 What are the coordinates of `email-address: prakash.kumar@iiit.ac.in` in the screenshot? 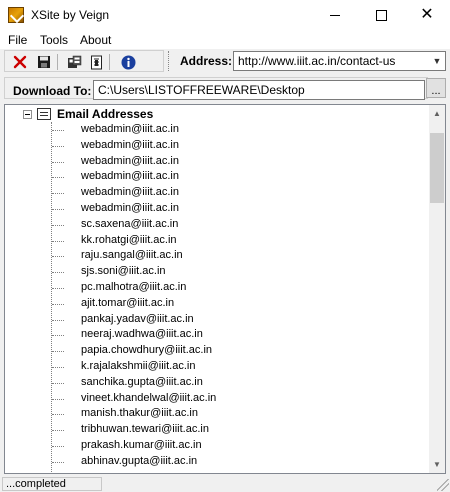 It's located at (141, 444).